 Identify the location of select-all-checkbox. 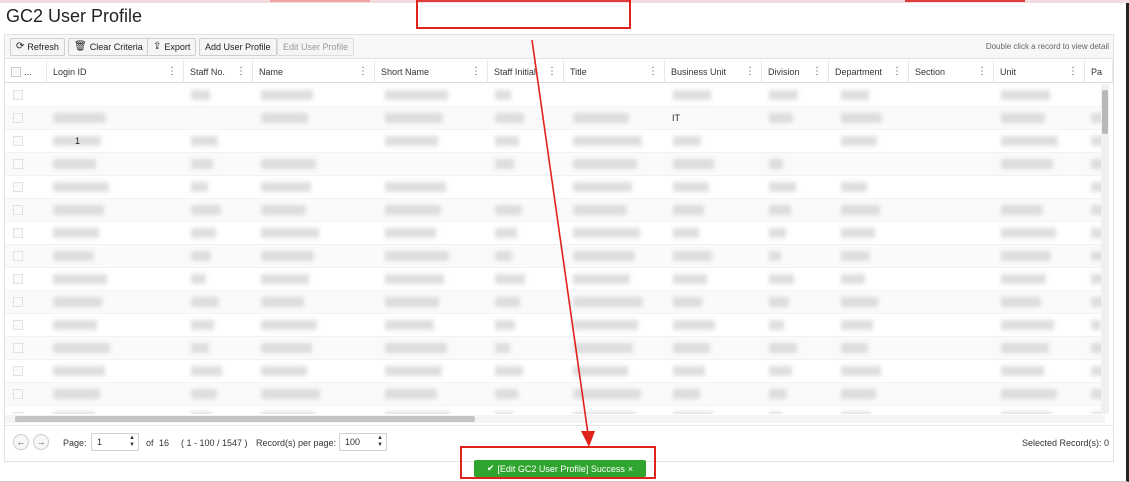
(16, 71).